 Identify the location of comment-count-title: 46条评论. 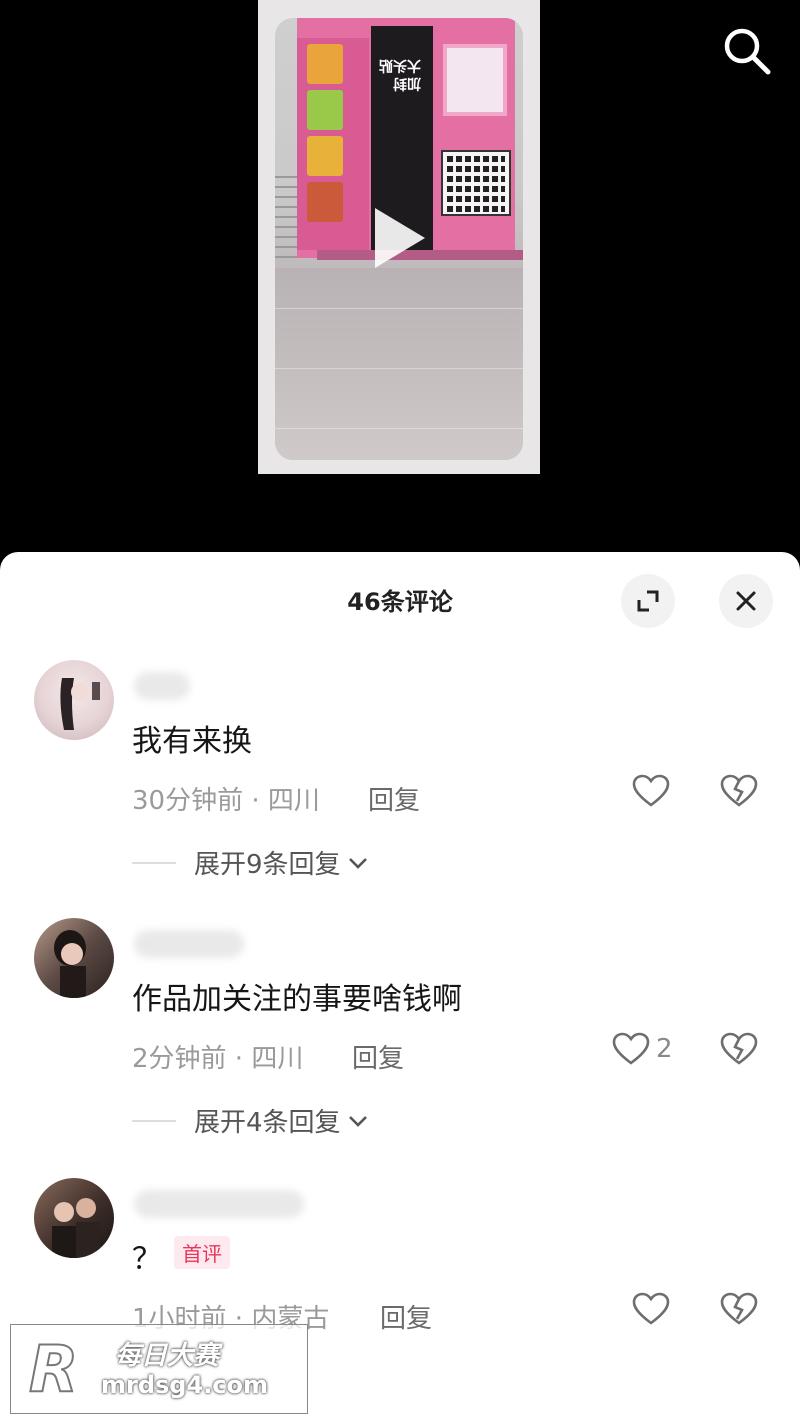
(400, 602).